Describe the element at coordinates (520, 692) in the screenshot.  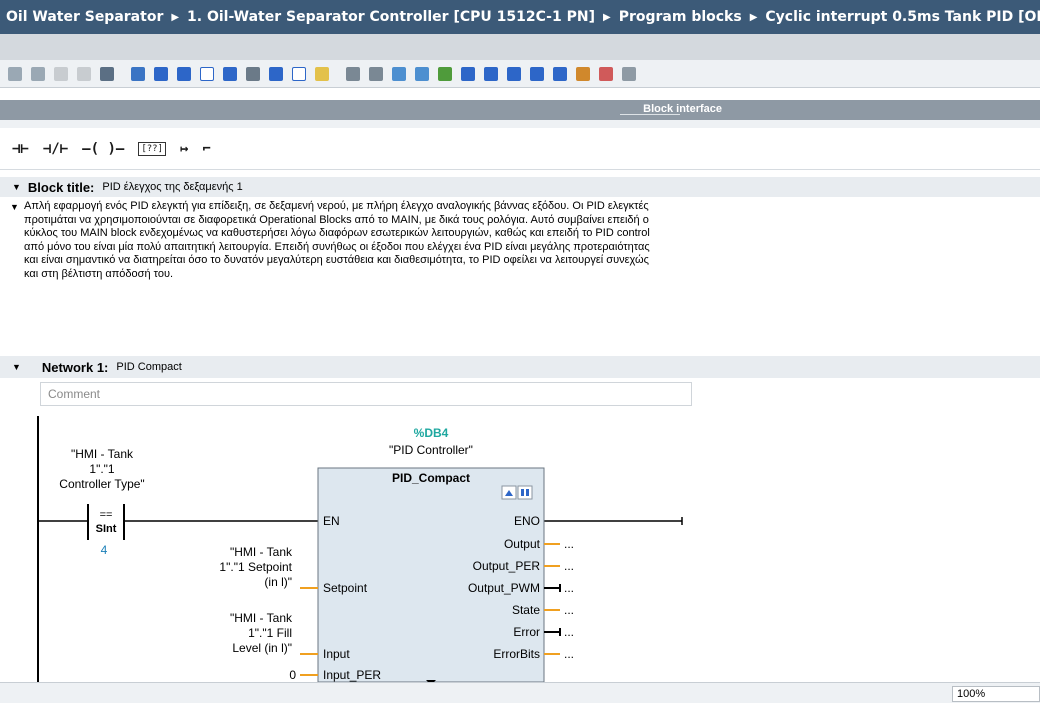
I see `status-bar: 100%` at that location.